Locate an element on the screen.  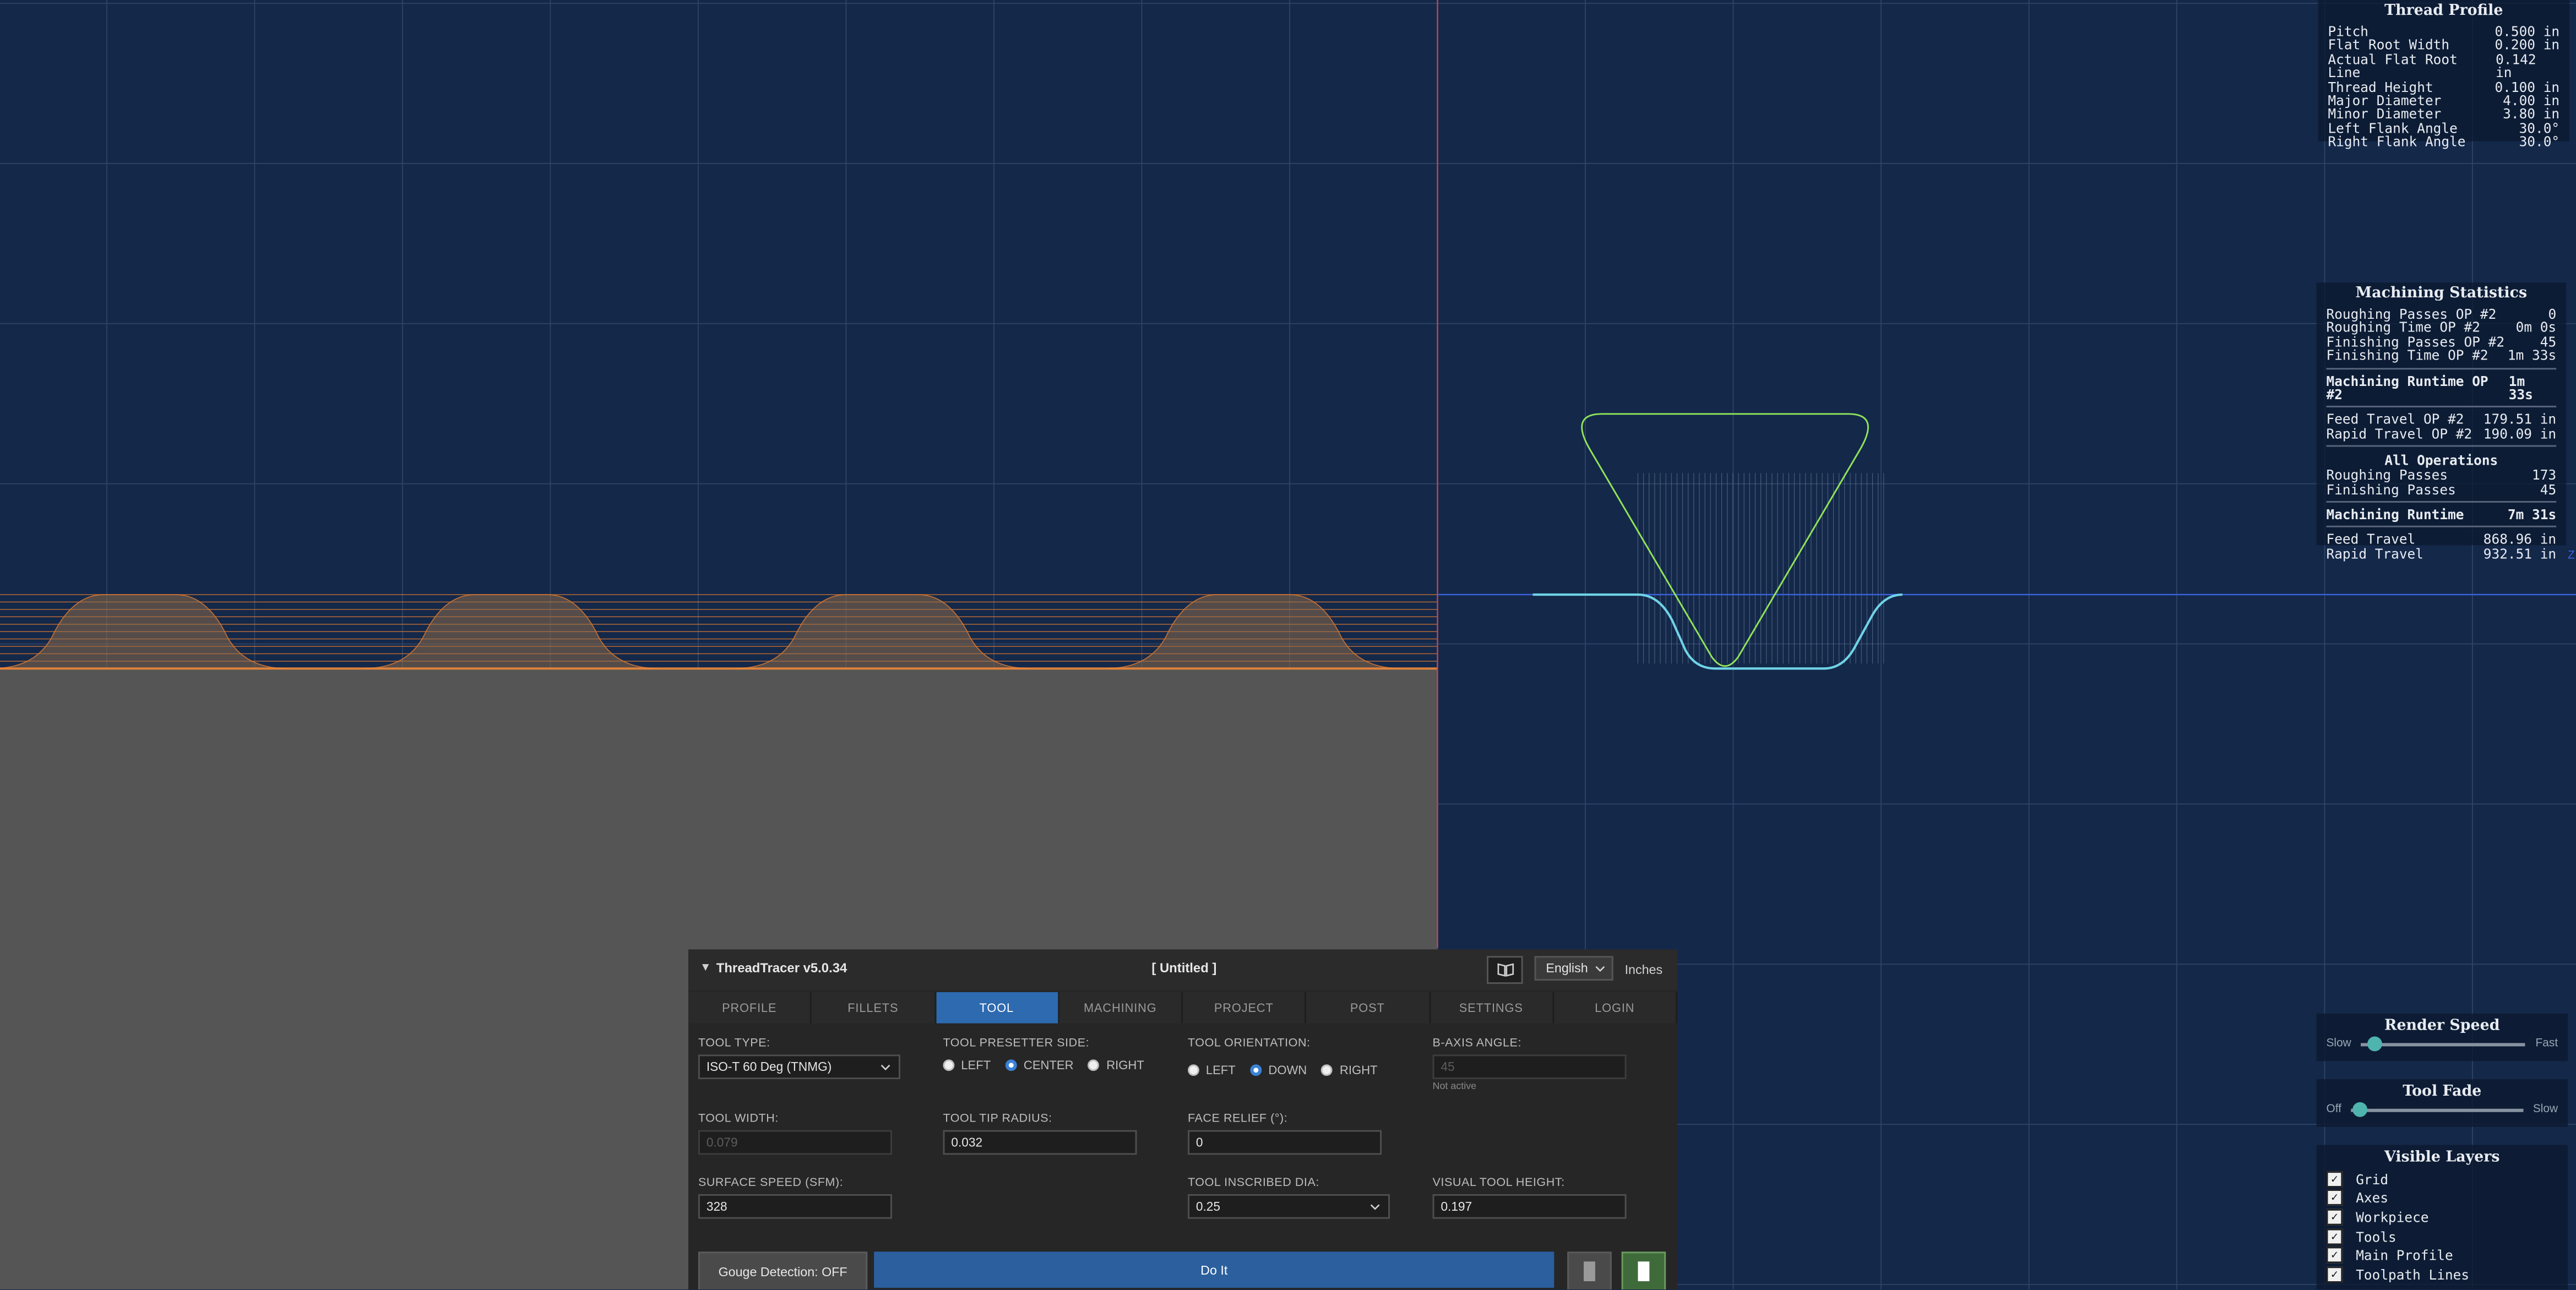
op-stat-row: Roughing Time OP #2 0m 0s is located at coordinates (2441, 327).